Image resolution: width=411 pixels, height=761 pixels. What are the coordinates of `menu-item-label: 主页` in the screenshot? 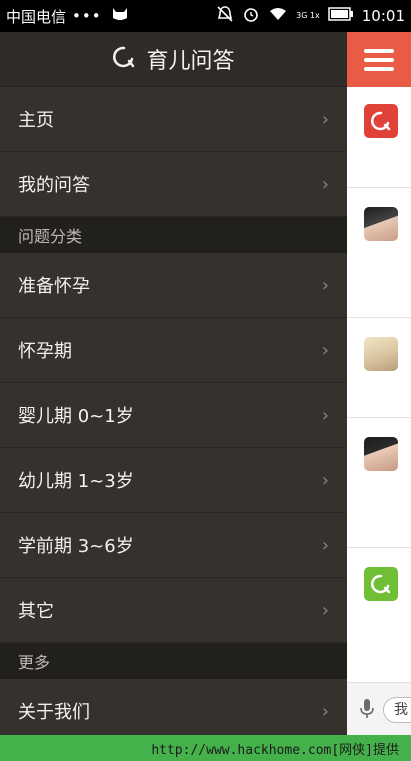 It's located at (36, 120).